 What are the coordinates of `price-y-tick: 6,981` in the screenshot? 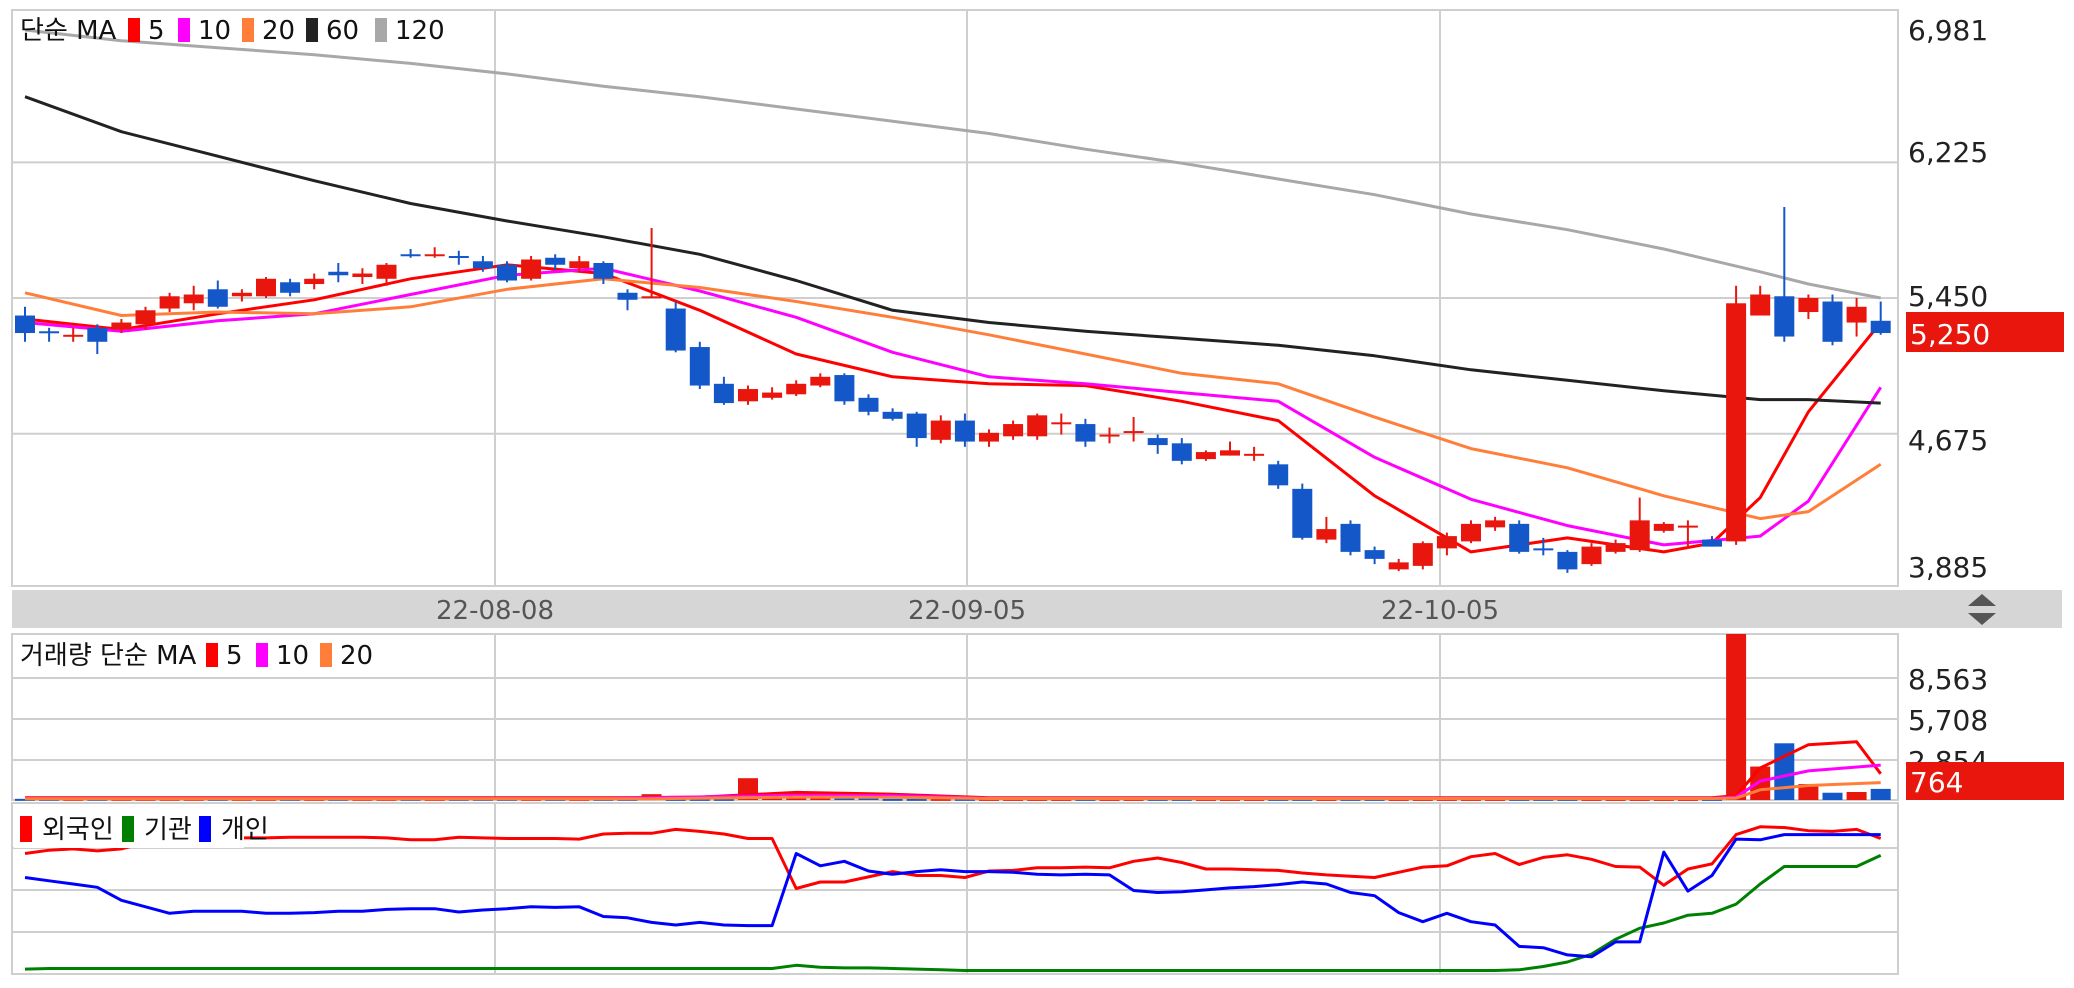 It's located at (1948, 30).